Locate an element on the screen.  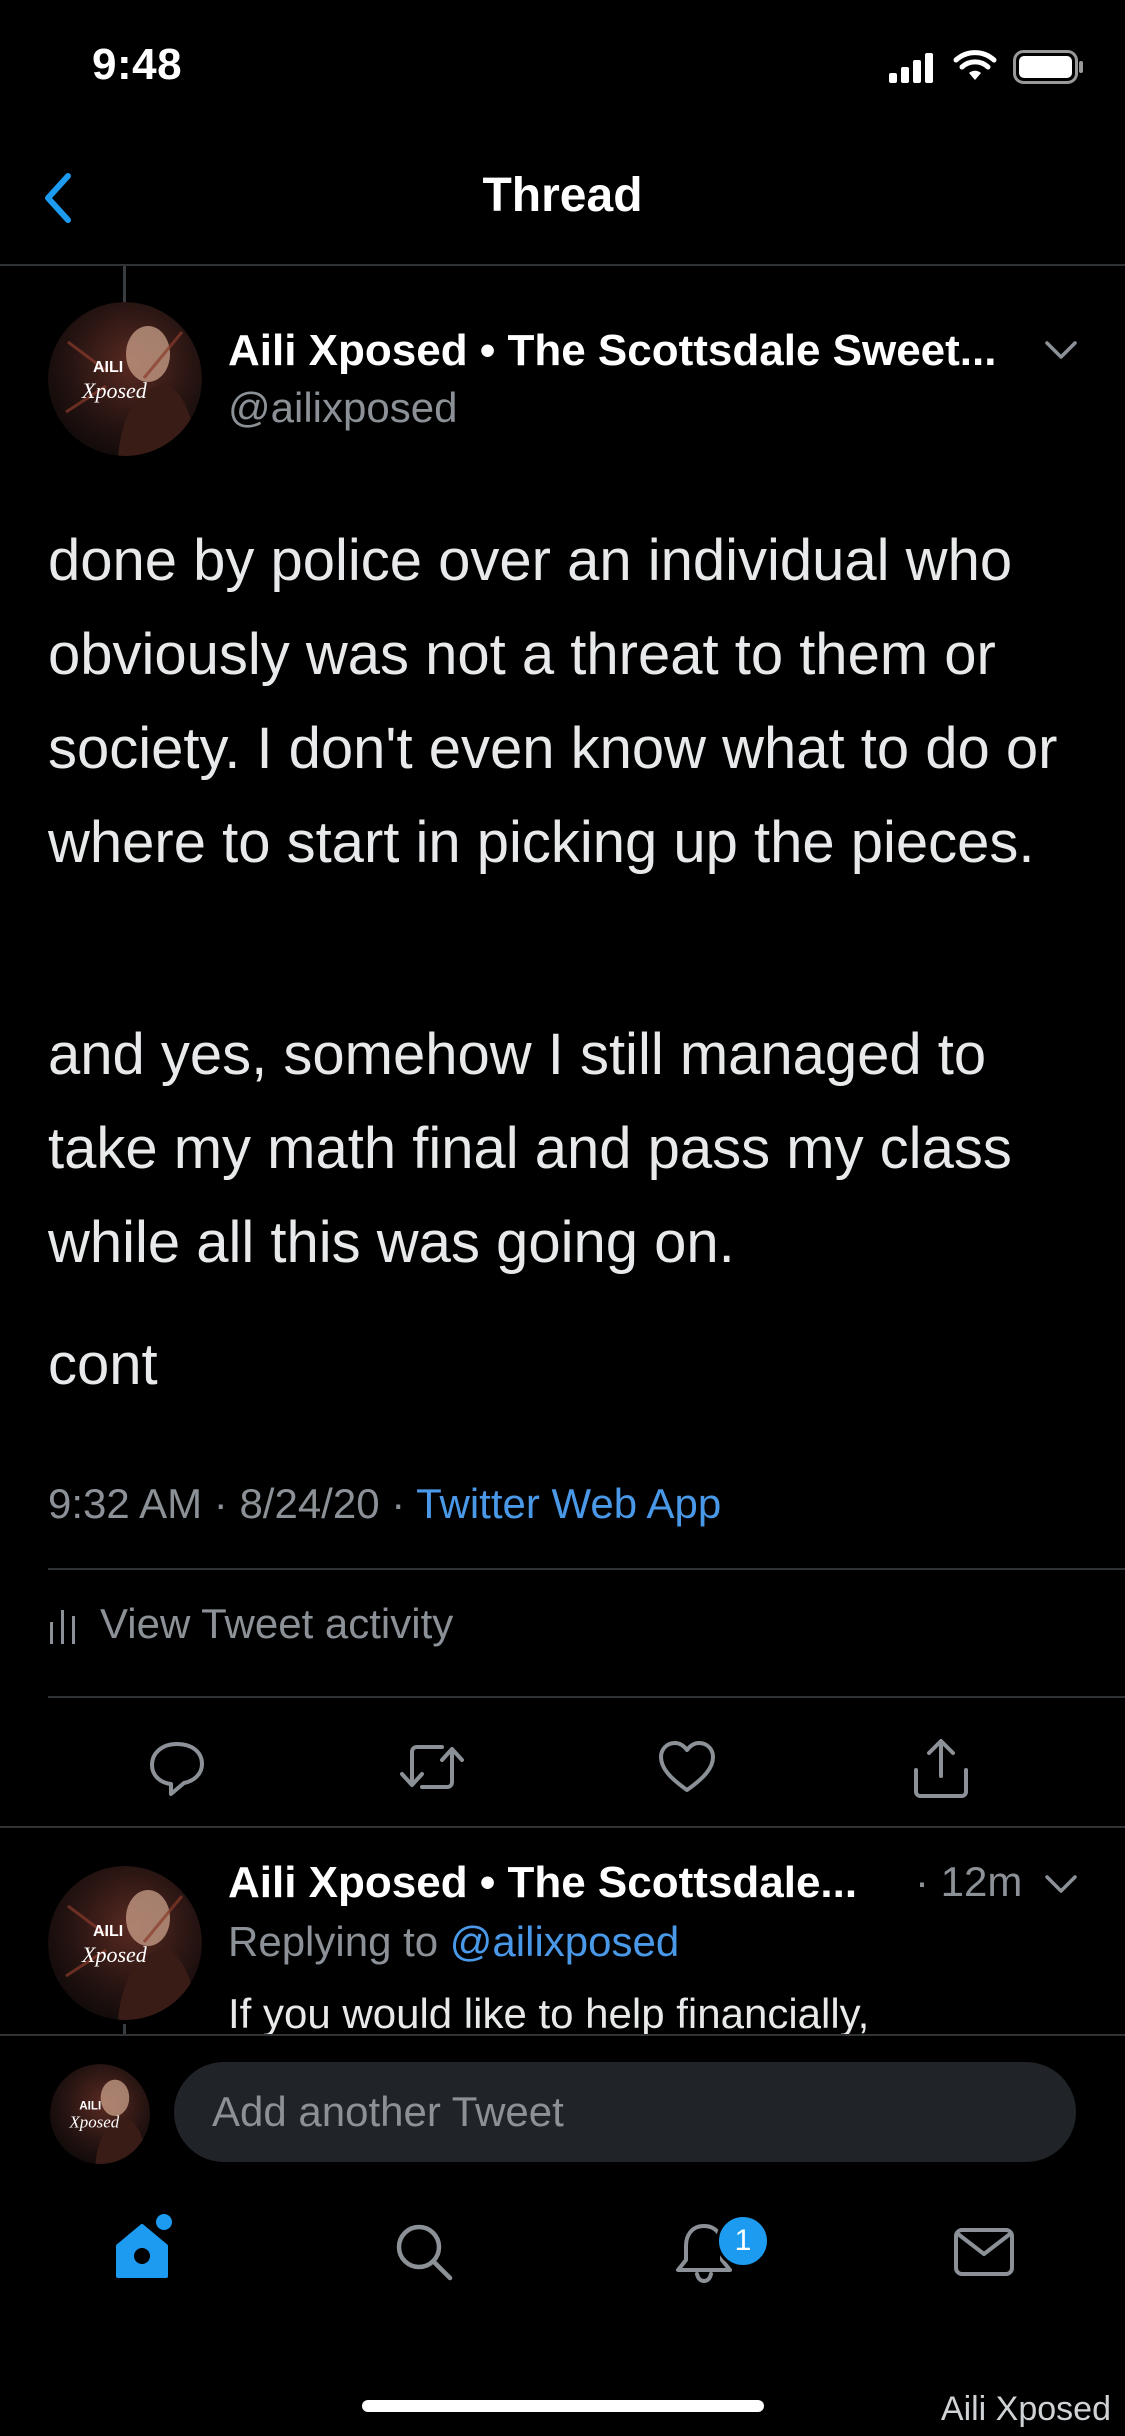
wifi-icon is located at coordinates (975, 67).